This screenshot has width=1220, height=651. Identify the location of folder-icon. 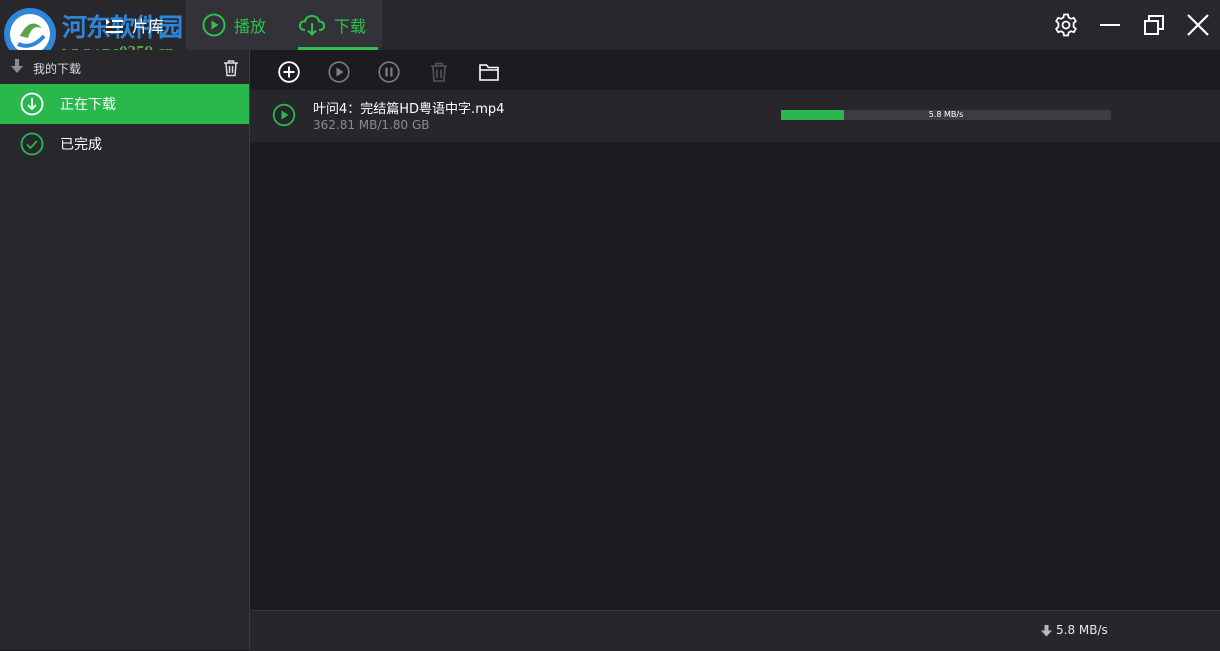
(489, 72).